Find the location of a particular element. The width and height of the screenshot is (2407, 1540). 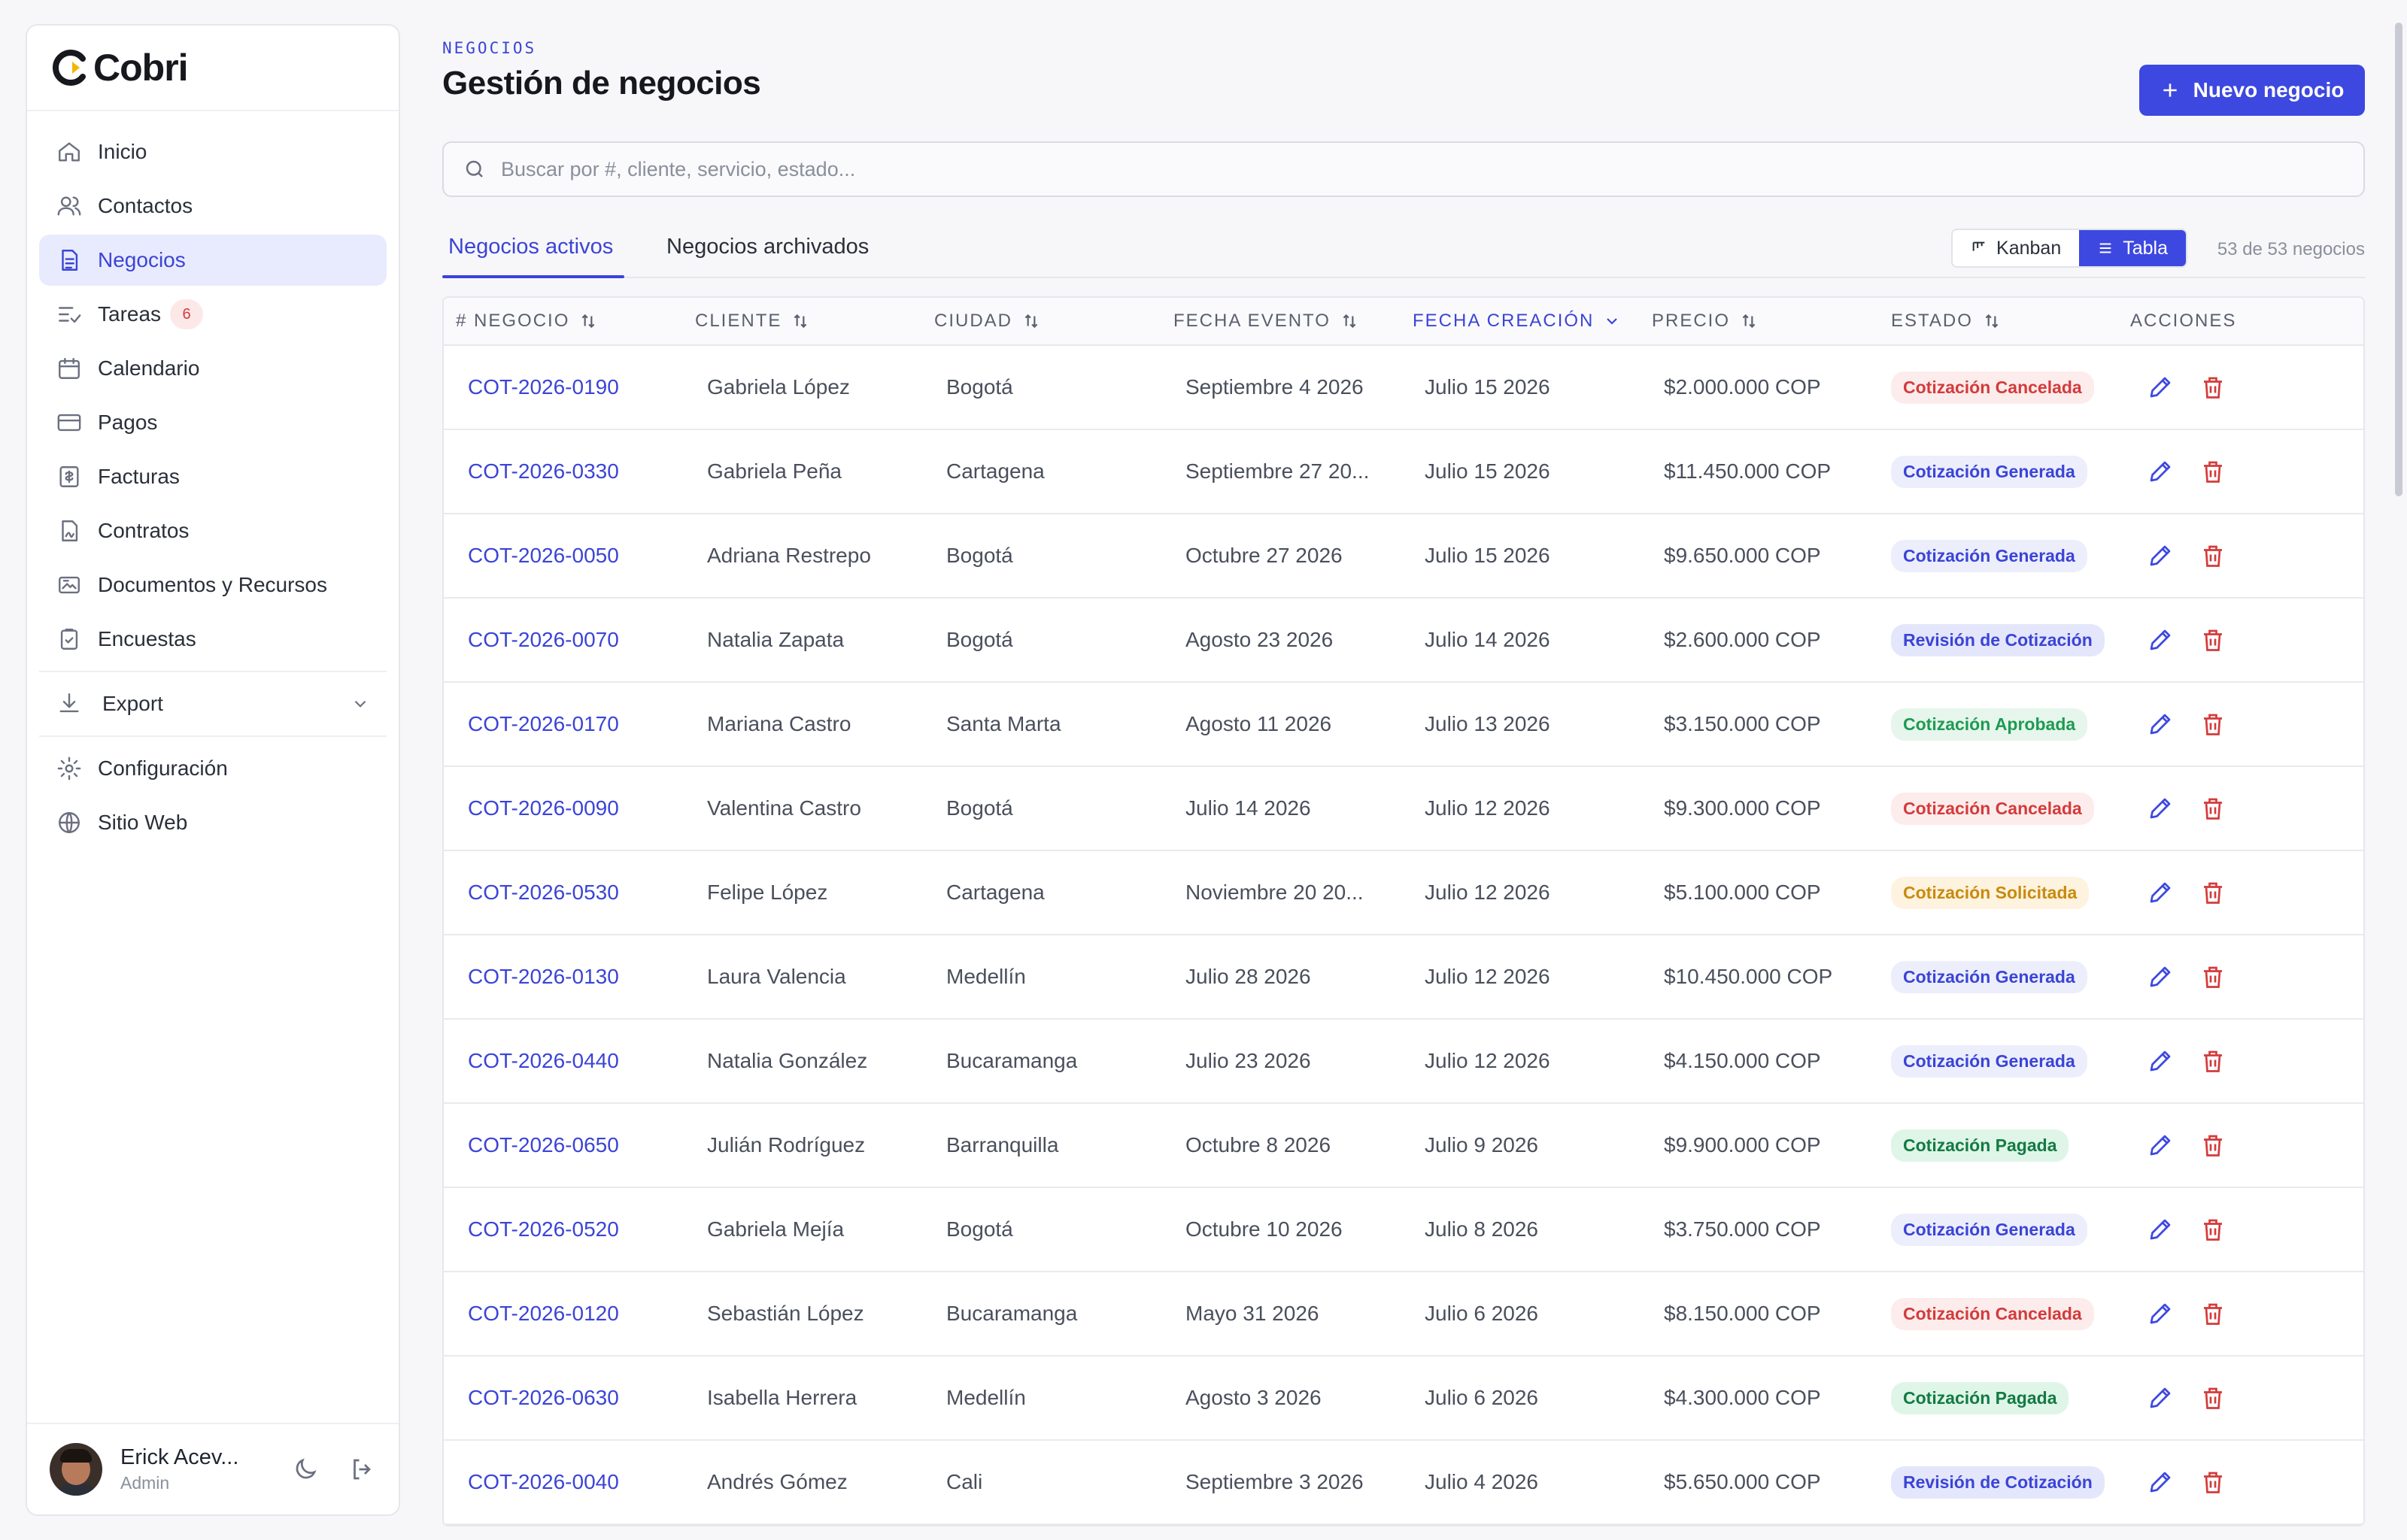

status-badge: Cotización Cancelada is located at coordinates (1992, 808).